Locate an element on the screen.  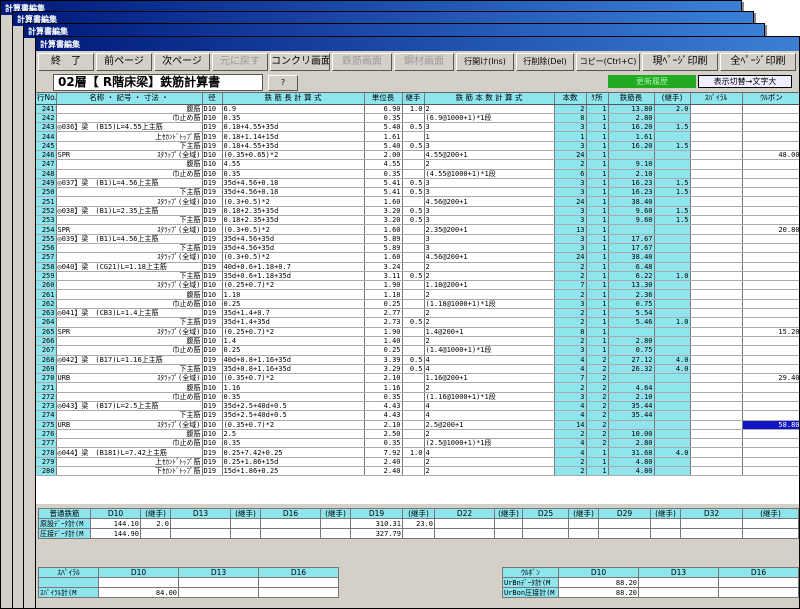
grid-cell: 2.35@200+1 is located at coordinates (489, 229).